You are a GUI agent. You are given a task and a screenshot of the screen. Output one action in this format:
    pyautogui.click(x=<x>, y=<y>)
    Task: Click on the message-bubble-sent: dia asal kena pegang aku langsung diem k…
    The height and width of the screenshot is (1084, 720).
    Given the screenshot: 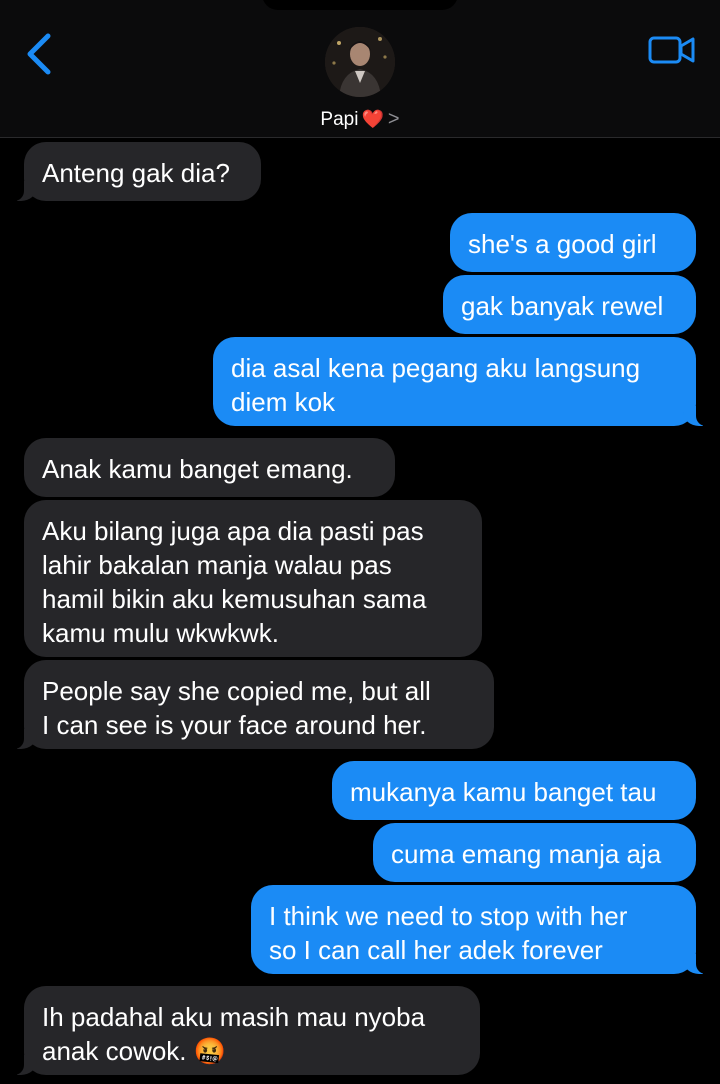 What is the action you would take?
    pyautogui.click(x=460, y=381)
    